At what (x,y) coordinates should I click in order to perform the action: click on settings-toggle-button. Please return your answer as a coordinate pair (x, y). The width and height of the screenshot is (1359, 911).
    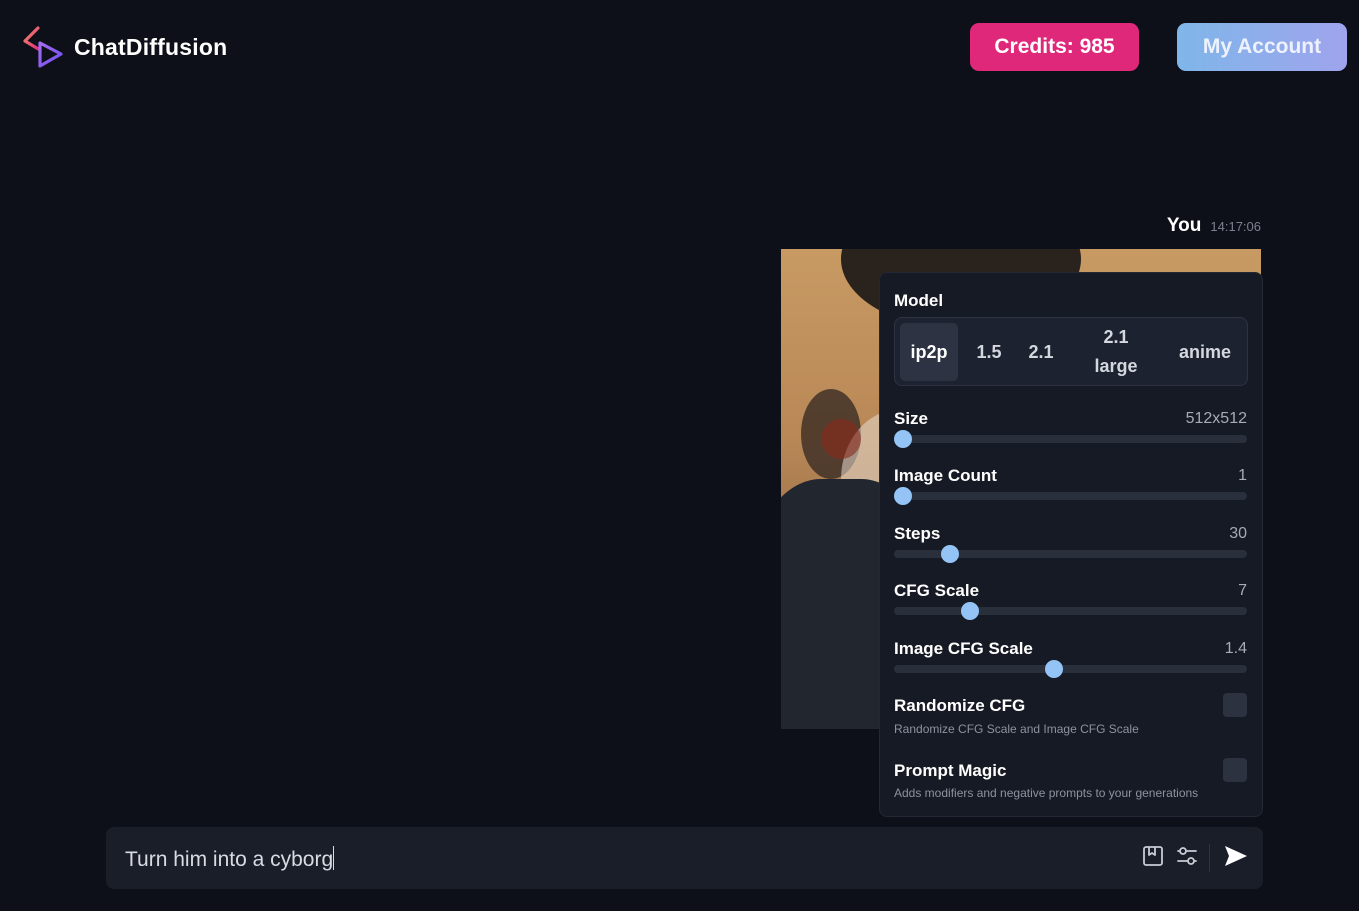
    Looking at the image, I should click on (1187, 858).